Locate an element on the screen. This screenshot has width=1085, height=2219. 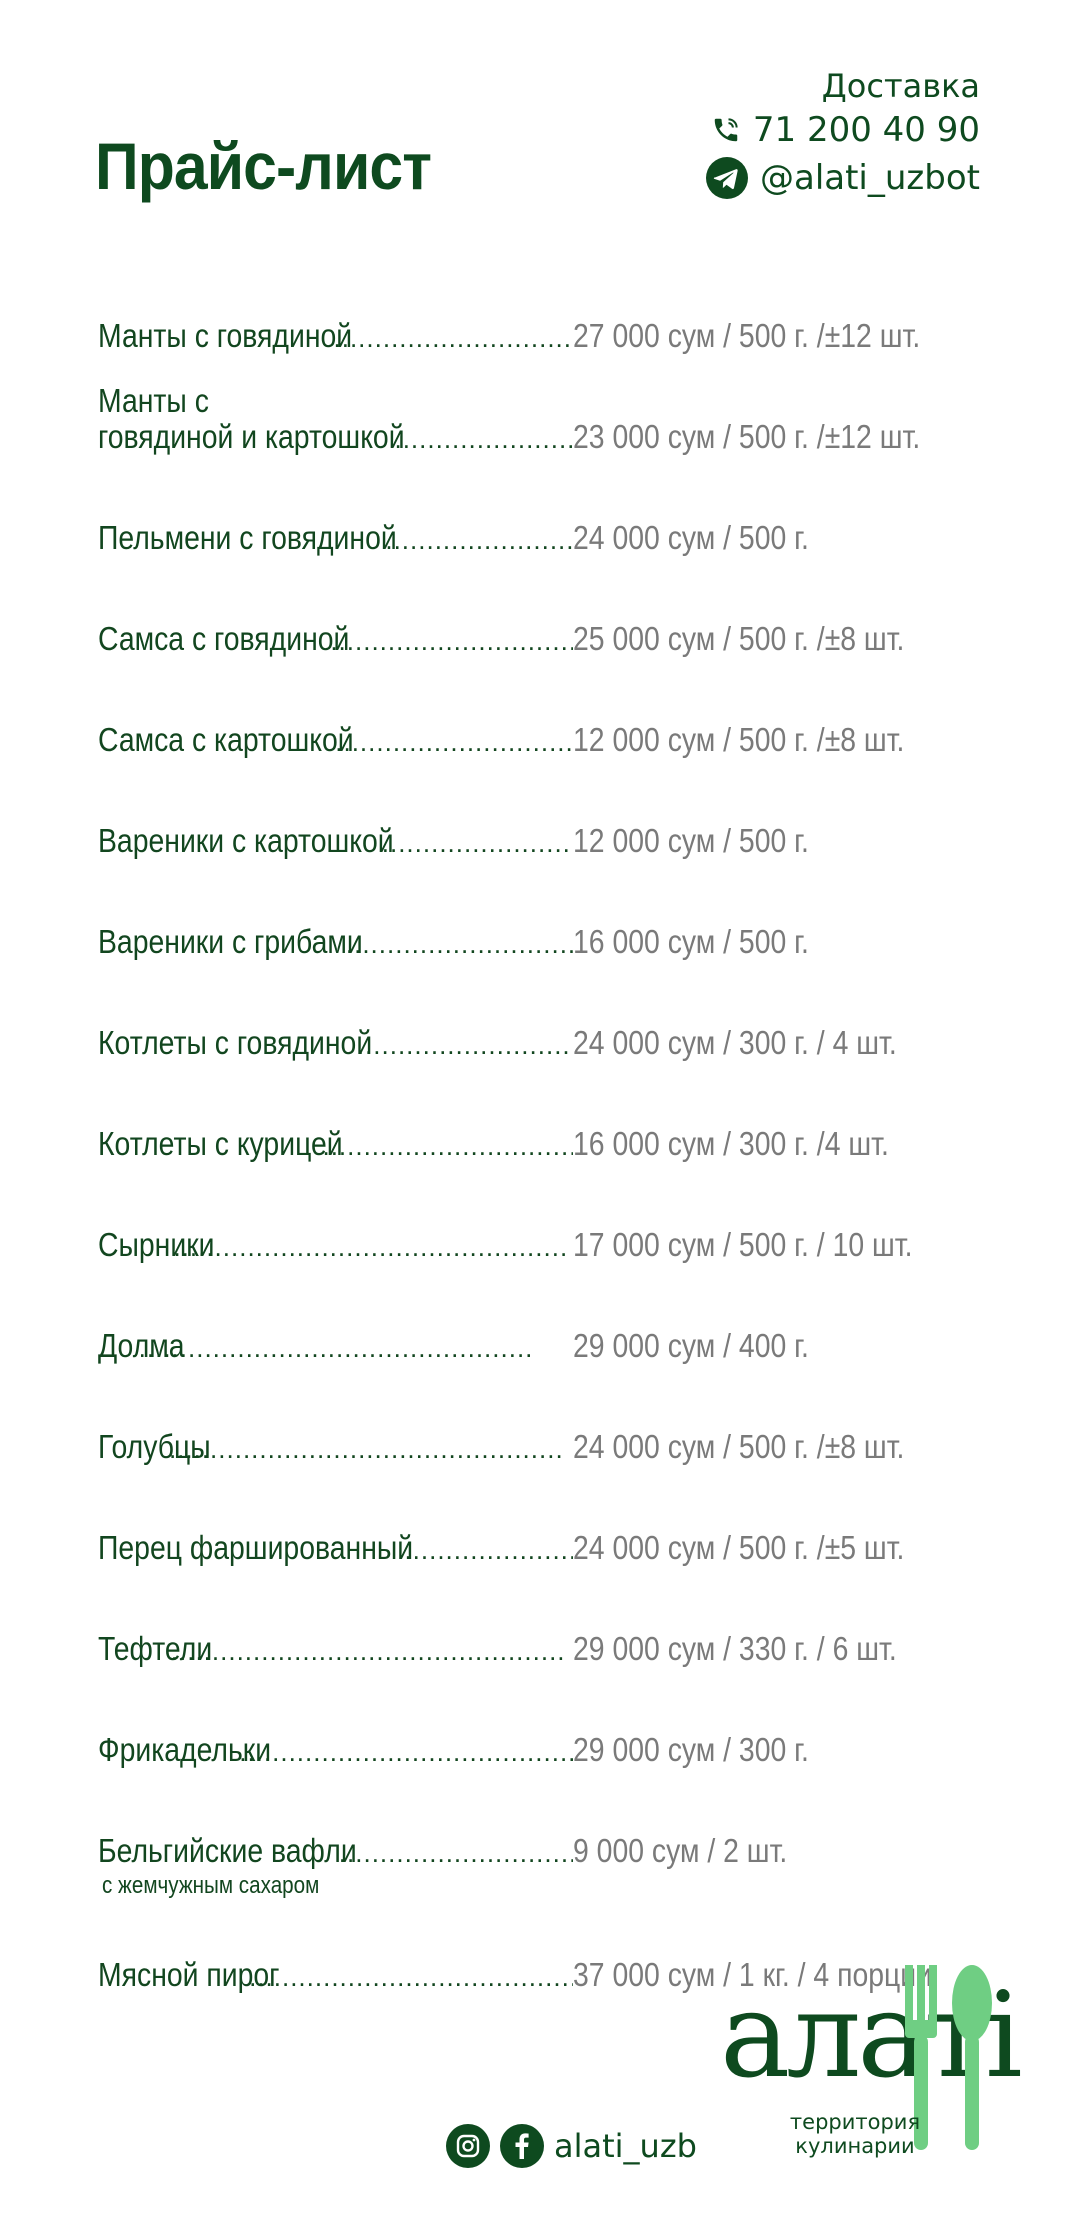
item-name: говядиной и картошкой is located at coordinates (251, 436).